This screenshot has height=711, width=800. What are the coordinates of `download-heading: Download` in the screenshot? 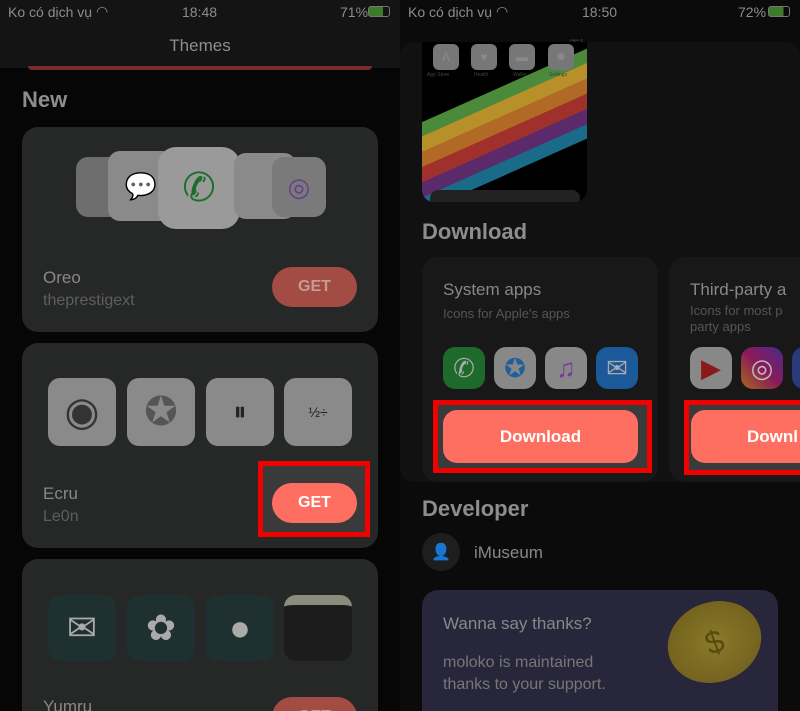 It's located at (475, 231).